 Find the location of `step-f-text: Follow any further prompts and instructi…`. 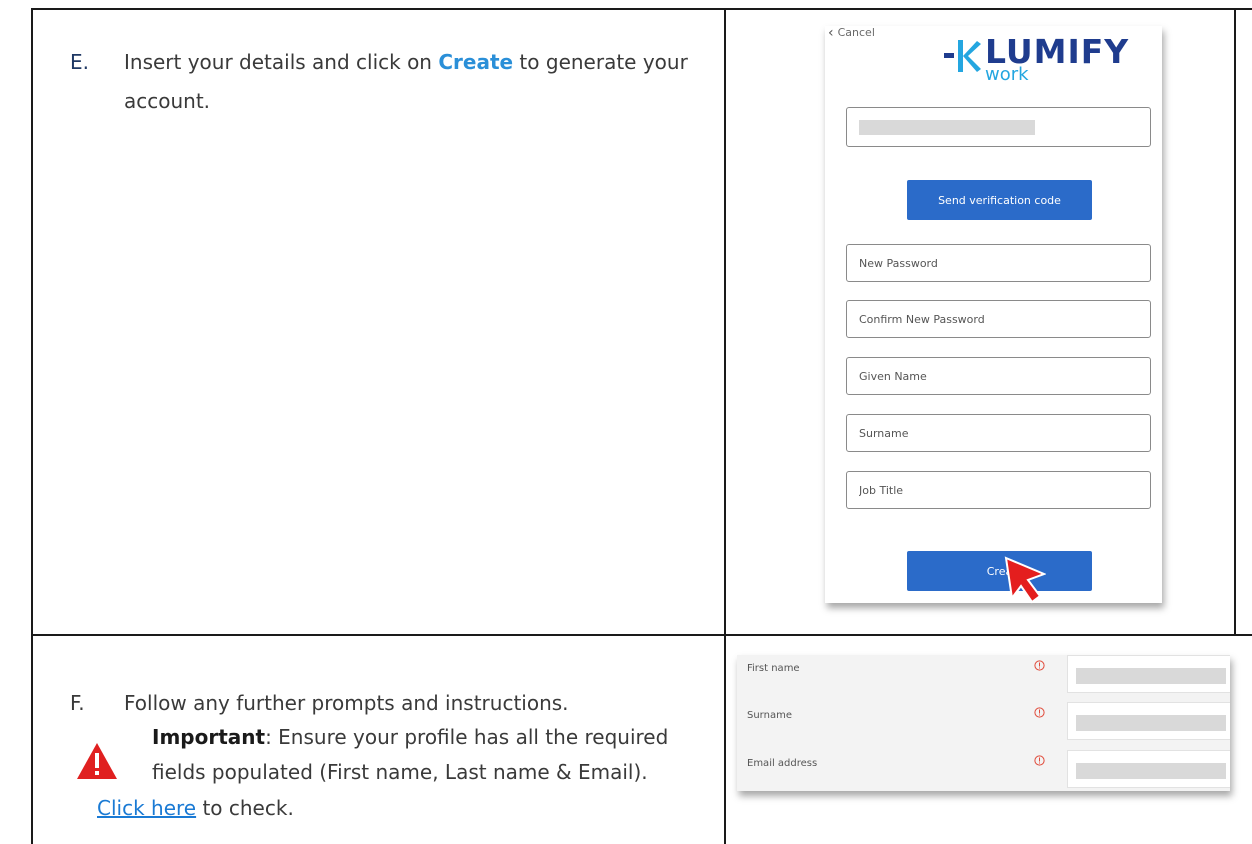

step-f-text: Follow any further prompts and instructi… is located at coordinates (346, 703).